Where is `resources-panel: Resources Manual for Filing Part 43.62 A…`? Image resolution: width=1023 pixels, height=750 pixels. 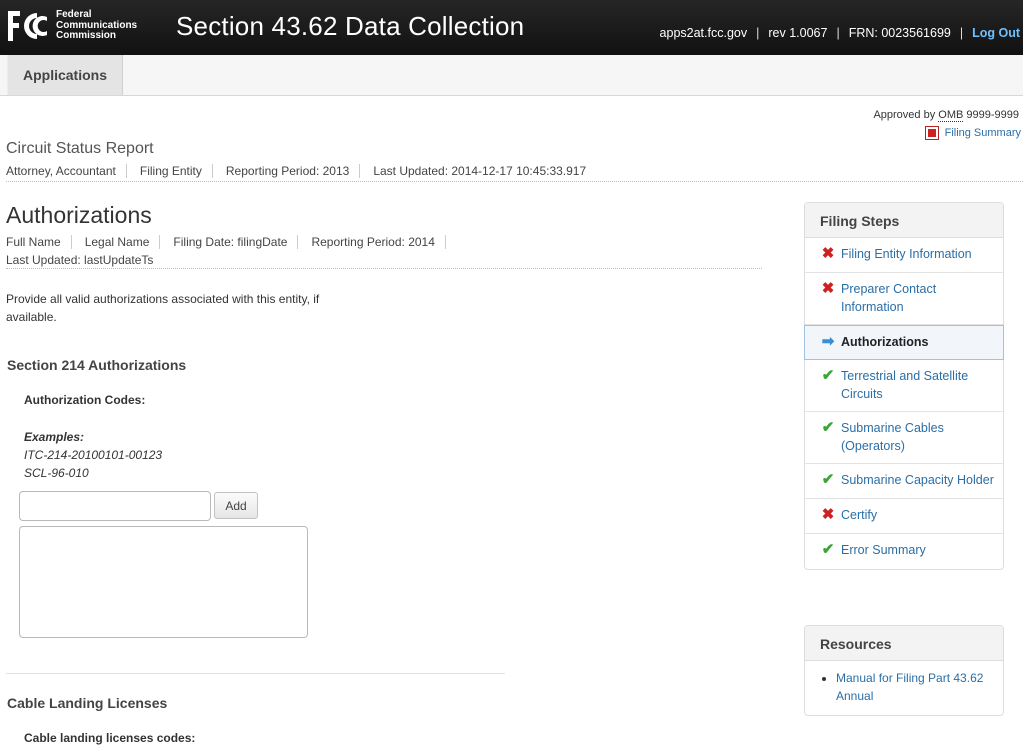
resources-panel: Resources Manual for Filing Part 43.62 A… is located at coordinates (904, 670).